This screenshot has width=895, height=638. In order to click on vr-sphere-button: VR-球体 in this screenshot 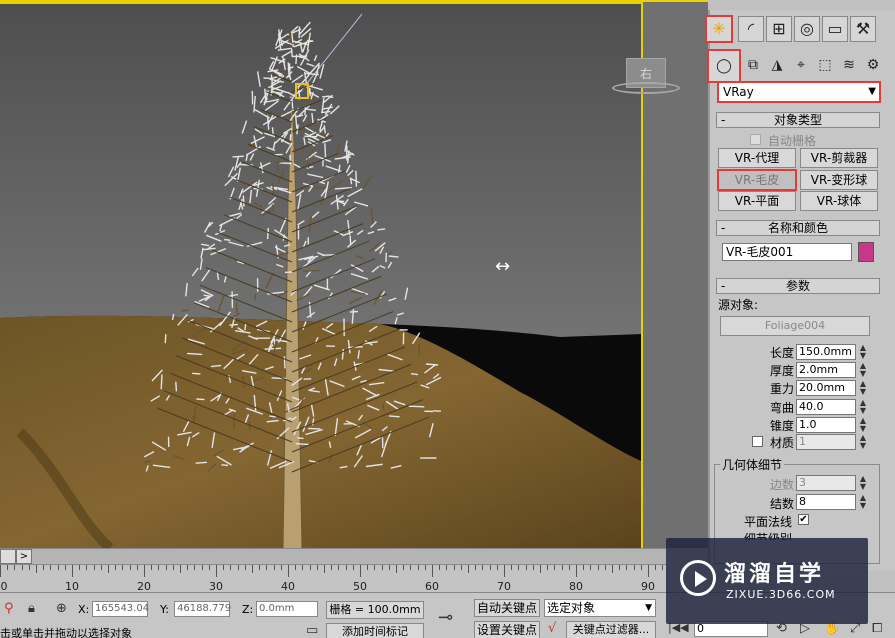, I will do `click(839, 201)`.